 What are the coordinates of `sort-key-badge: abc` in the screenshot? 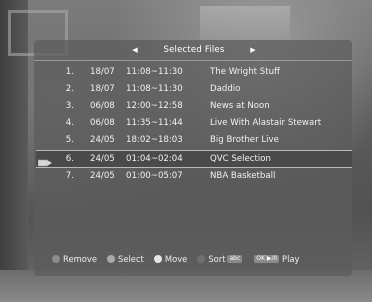 It's located at (235, 259).